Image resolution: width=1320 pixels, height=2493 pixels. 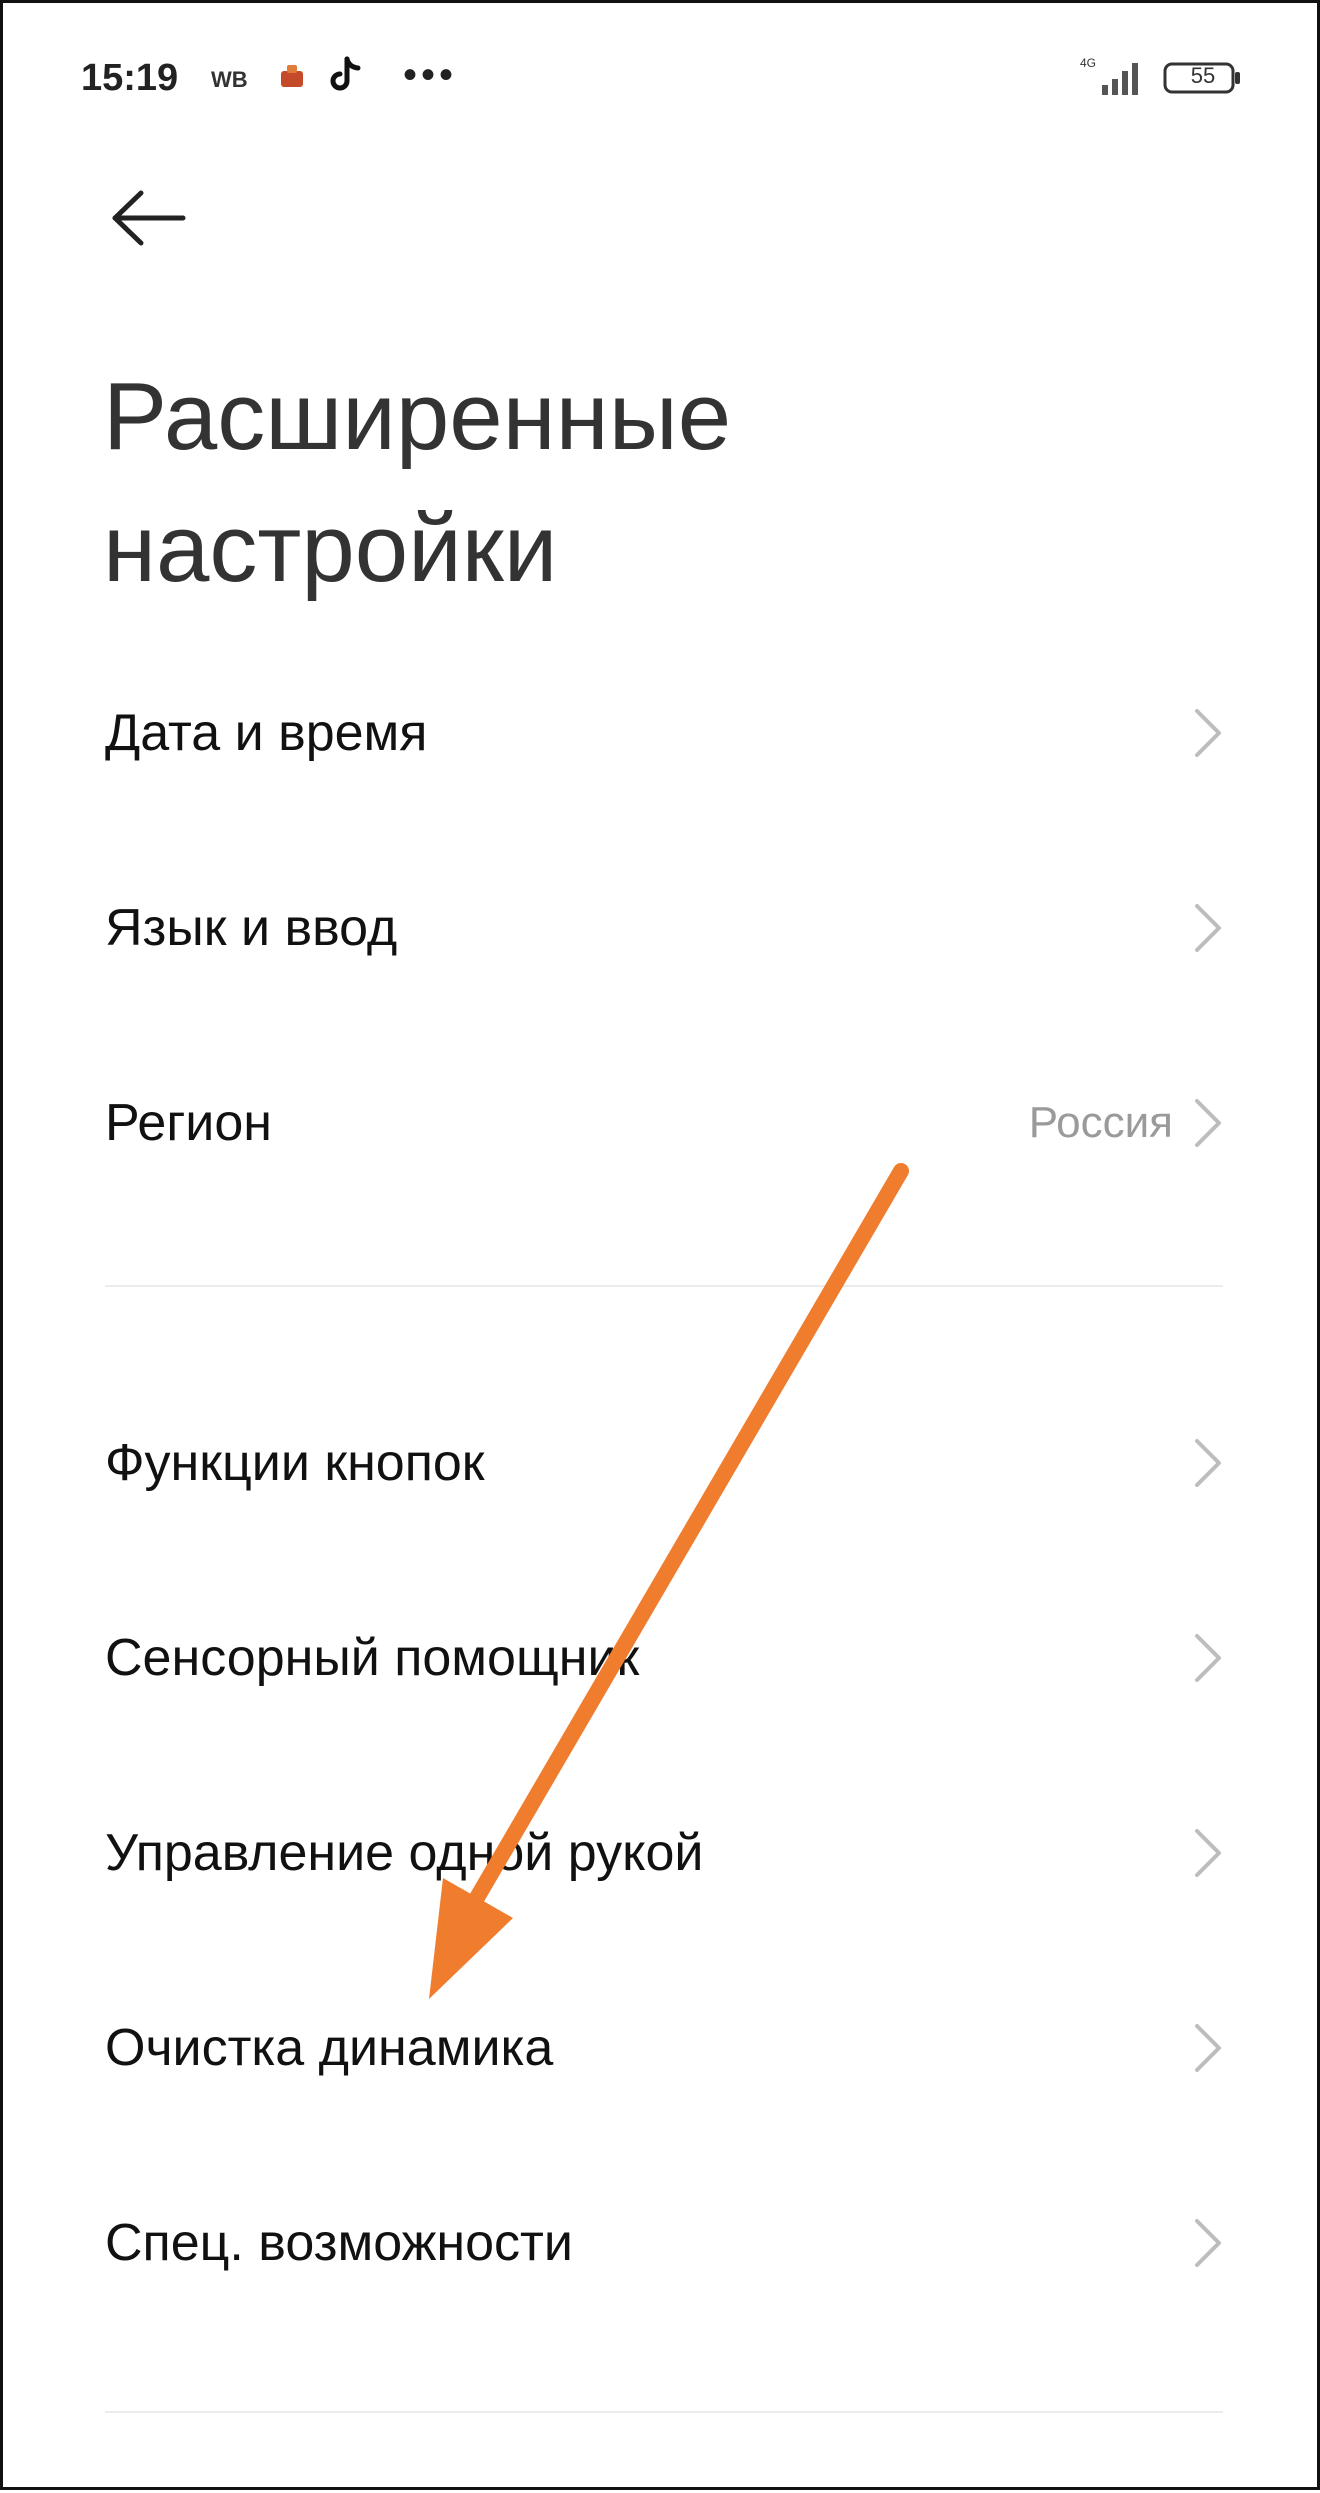 What do you see at coordinates (661, 2048) in the screenshot?
I see `menu-item-speaker-cleaning: Очистка динамика` at bounding box center [661, 2048].